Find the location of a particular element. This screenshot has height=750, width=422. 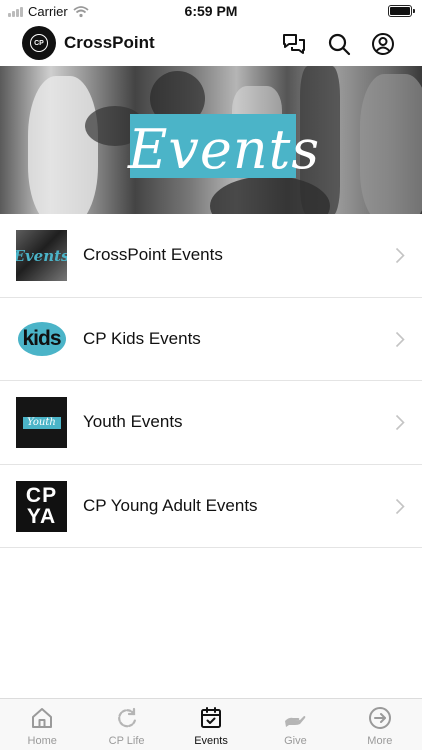

list-item-label: CP Young Adult Events is located at coordinates (170, 505).